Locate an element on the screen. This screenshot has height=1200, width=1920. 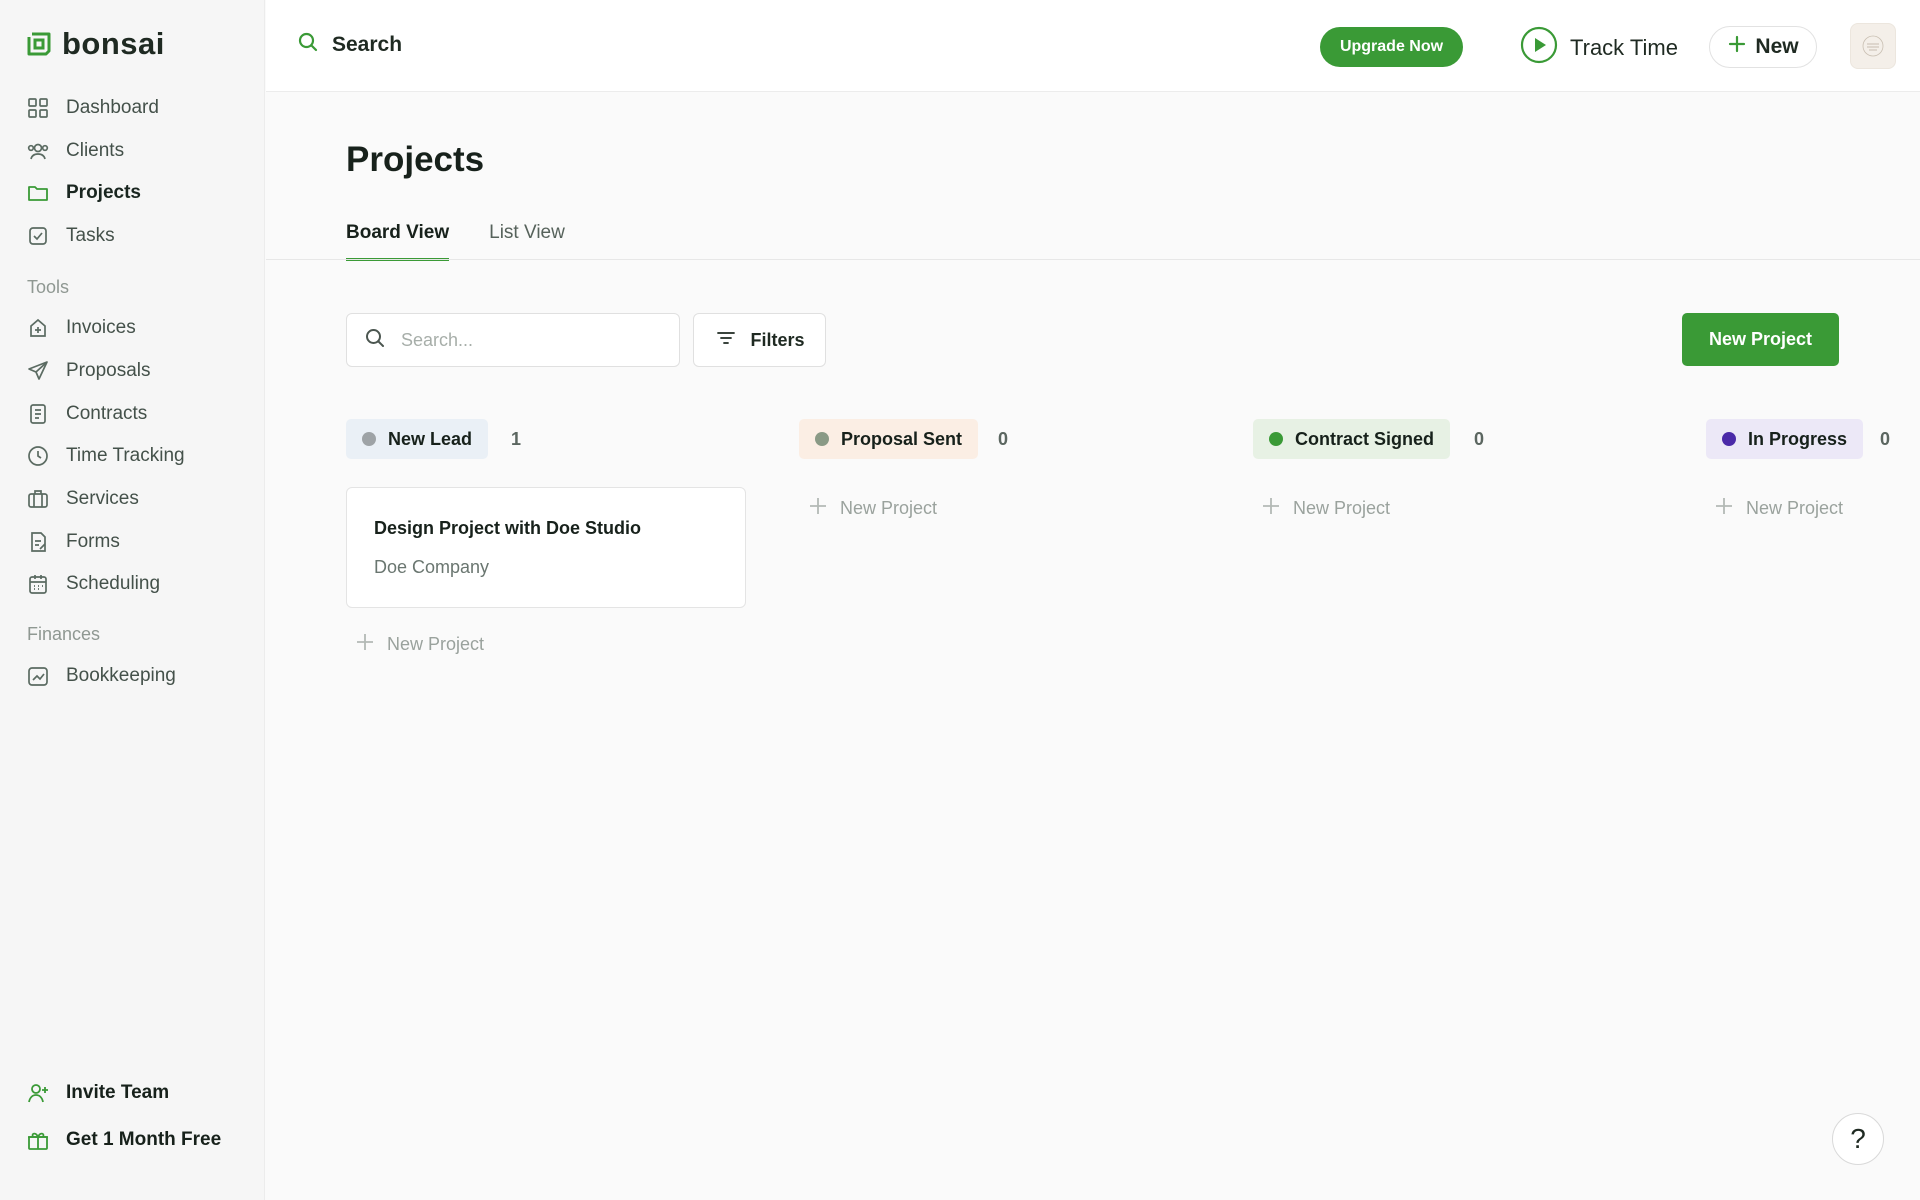
sidebar-item-label: Proposals is located at coordinates (108, 370).